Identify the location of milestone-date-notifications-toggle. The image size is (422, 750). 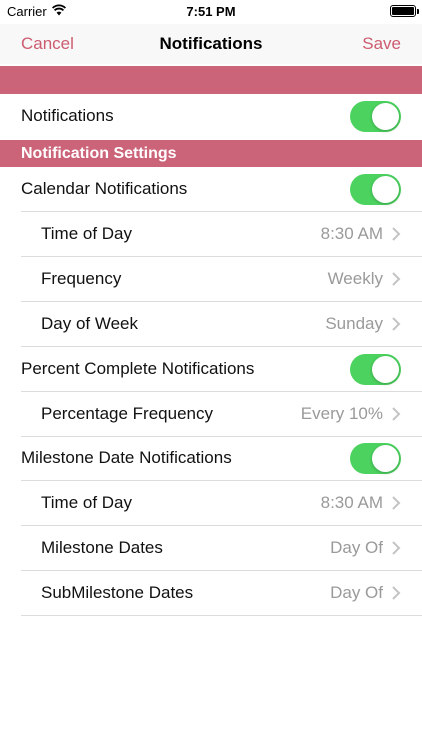
(375, 458).